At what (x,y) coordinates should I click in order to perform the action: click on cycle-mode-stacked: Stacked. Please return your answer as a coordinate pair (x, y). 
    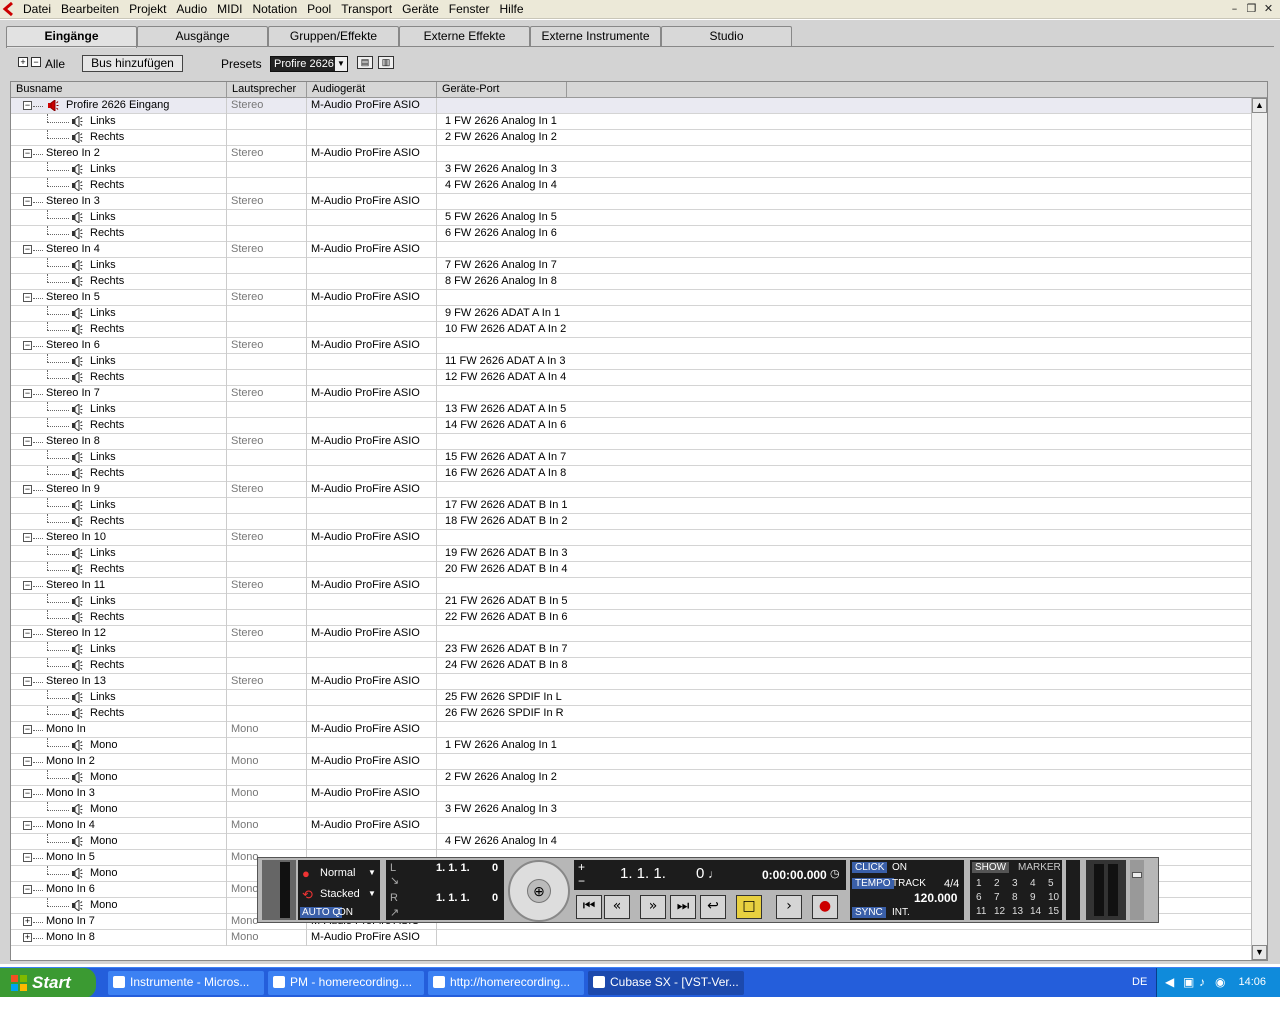
    Looking at the image, I should click on (340, 894).